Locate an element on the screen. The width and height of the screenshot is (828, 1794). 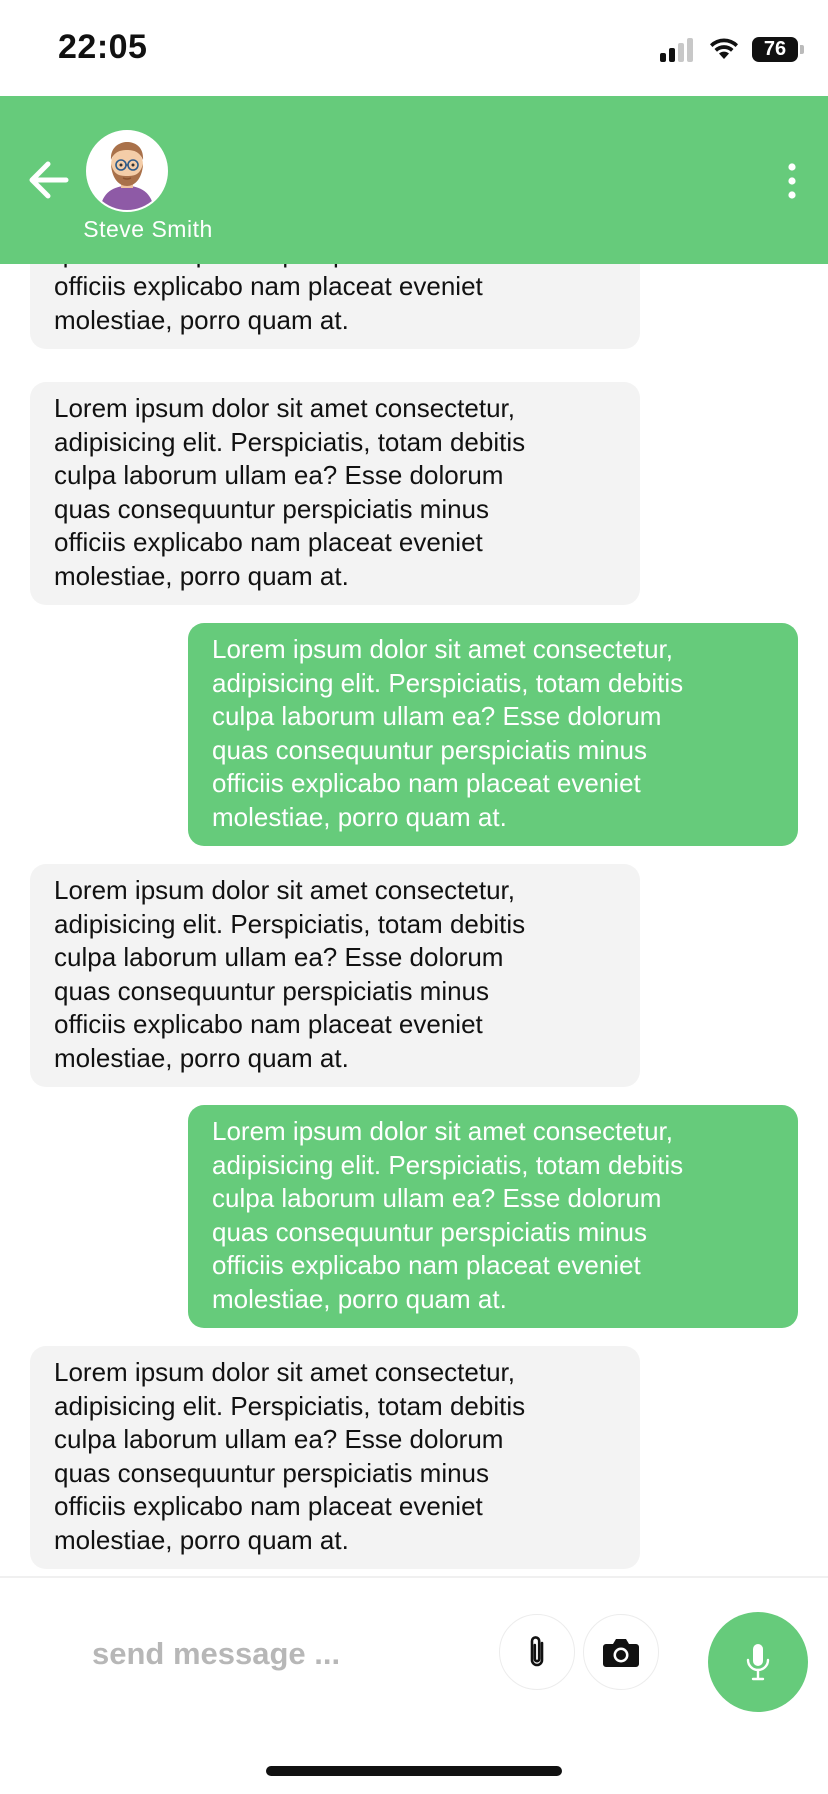
camera-icon is located at coordinates (621, 1653).